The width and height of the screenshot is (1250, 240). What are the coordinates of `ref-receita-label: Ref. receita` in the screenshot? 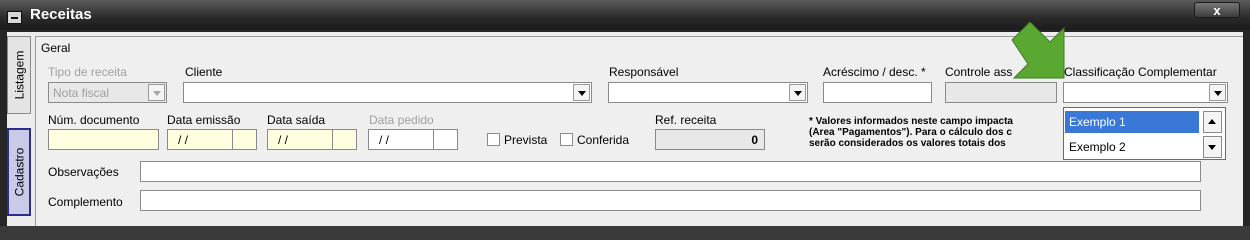 It's located at (686, 120).